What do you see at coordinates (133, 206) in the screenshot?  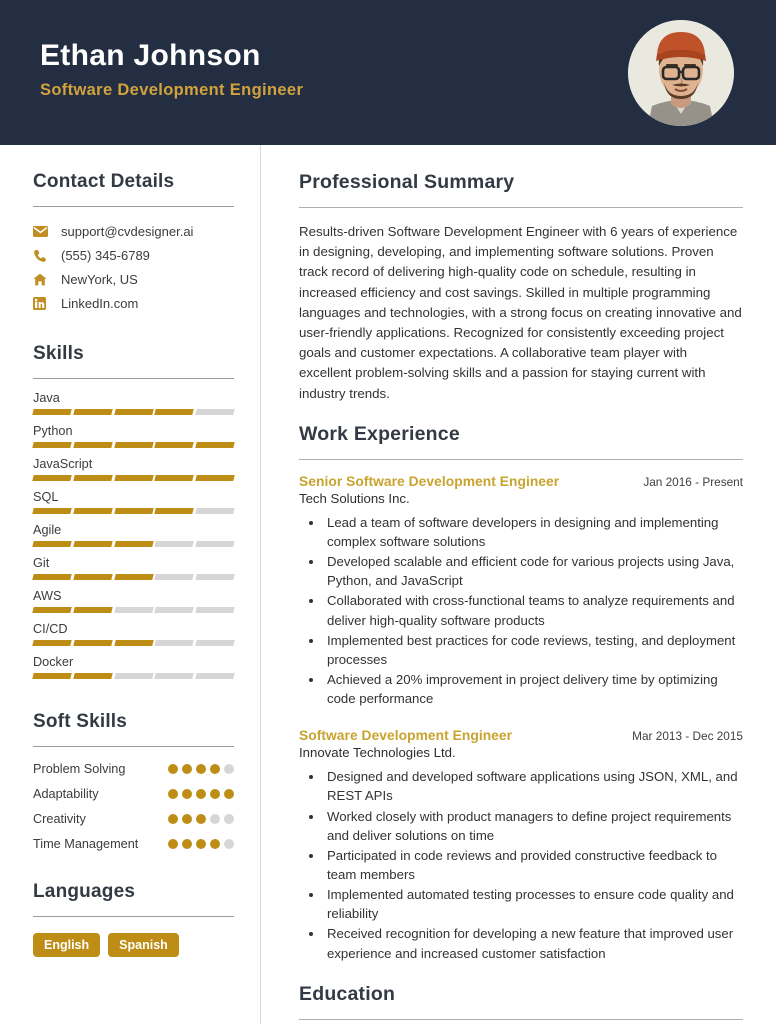 I see `contact-divider` at bounding box center [133, 206].